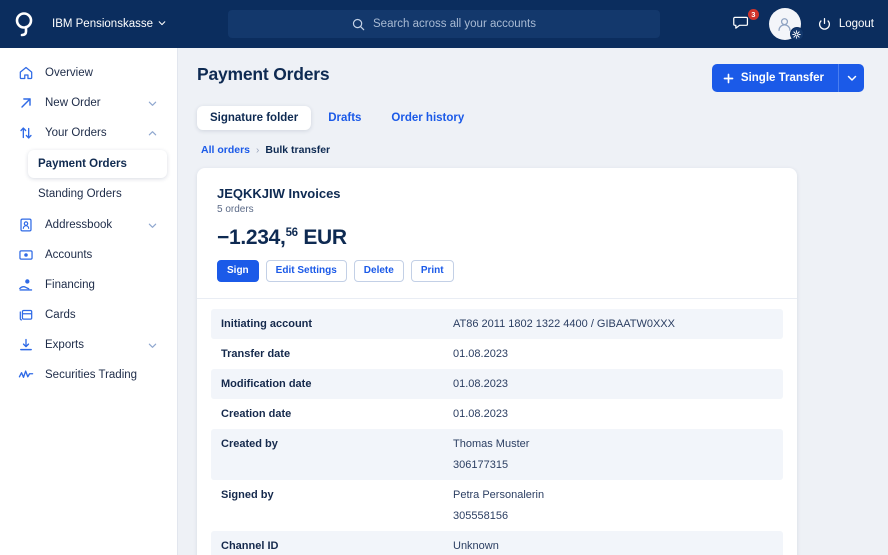  Describe the element at coordinates (786, 24) in the screenshot. I see `user-avatar-button` at that location.